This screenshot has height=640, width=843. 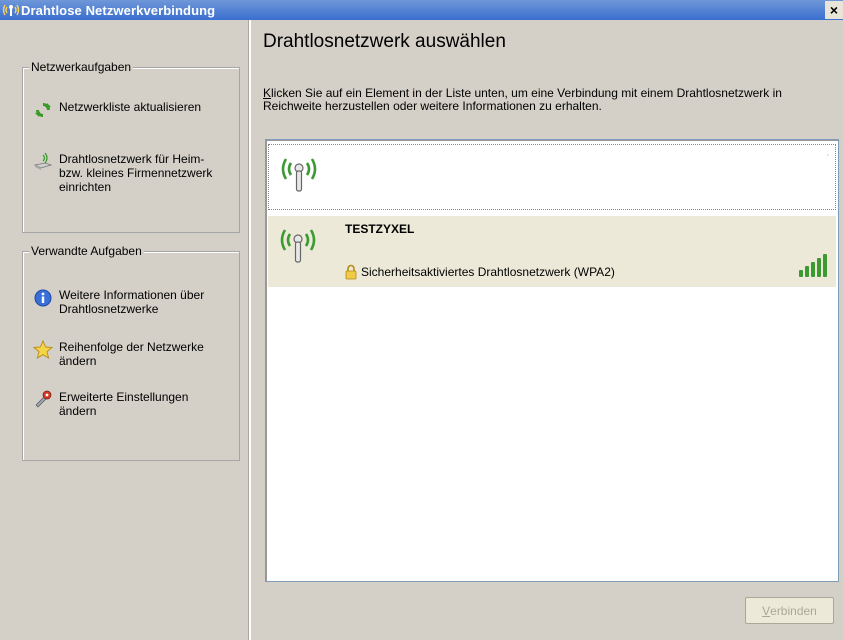 I want to click on scroll-marker: ·, so click(x=827, y=155).